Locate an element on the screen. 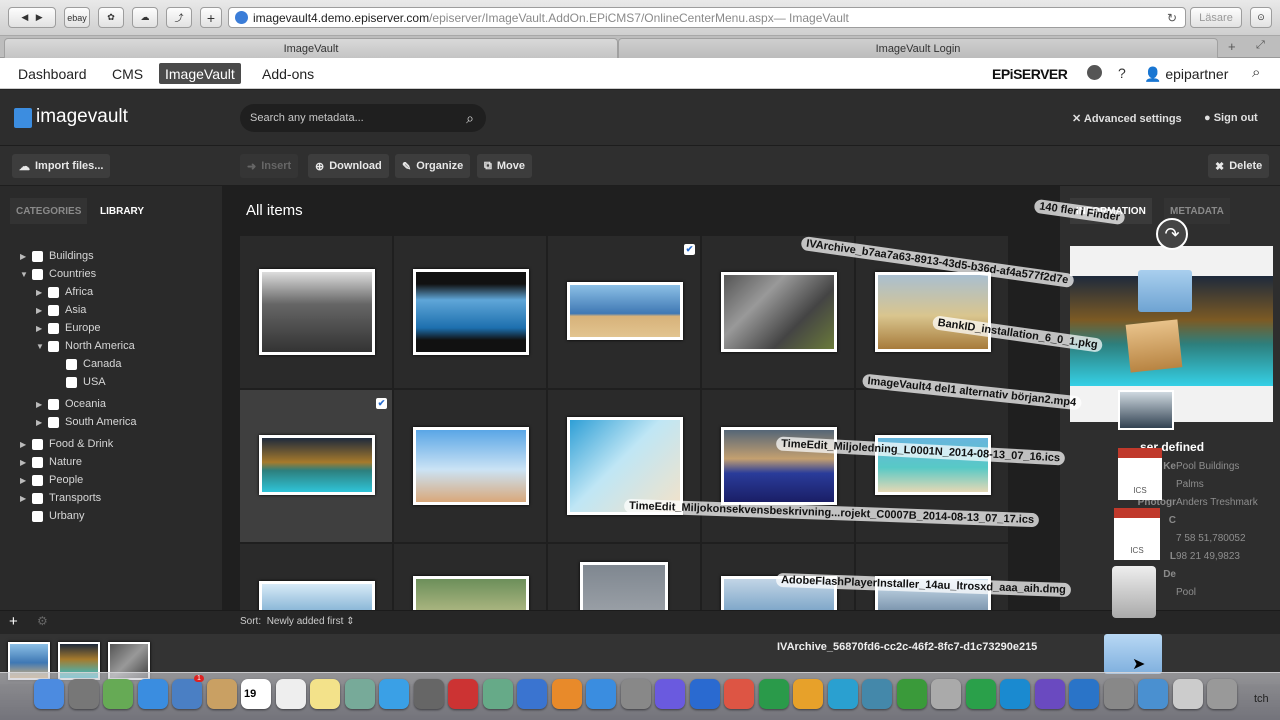 Image resolution: width=1280 pixels, height=720 pixels. sort-control: Sort: Newly added first ⇕ is located at coordinates (297, 621).